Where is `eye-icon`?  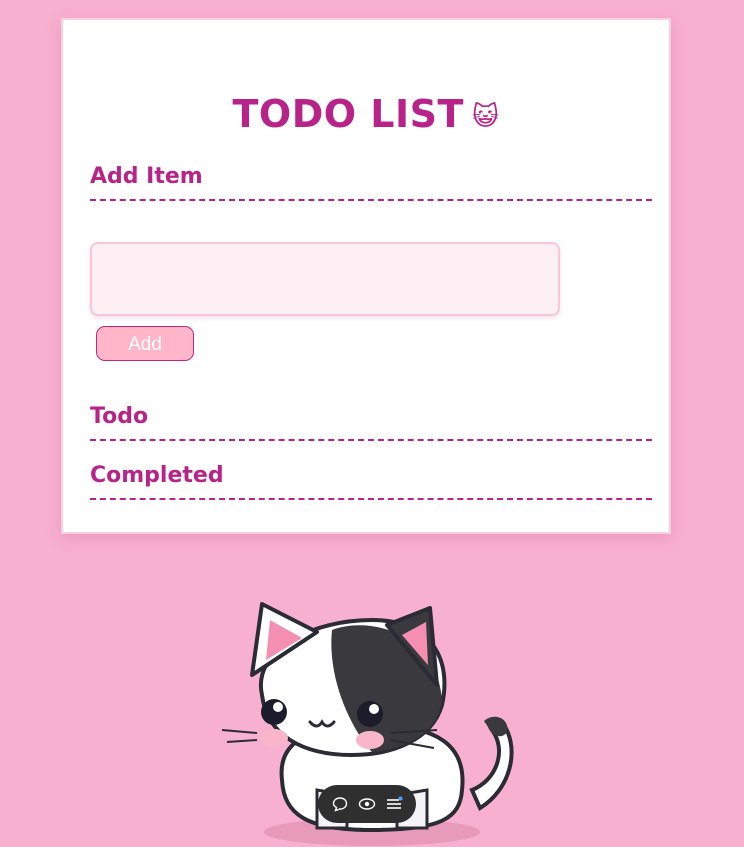 eye-icon is located at coordinates (367, 804).